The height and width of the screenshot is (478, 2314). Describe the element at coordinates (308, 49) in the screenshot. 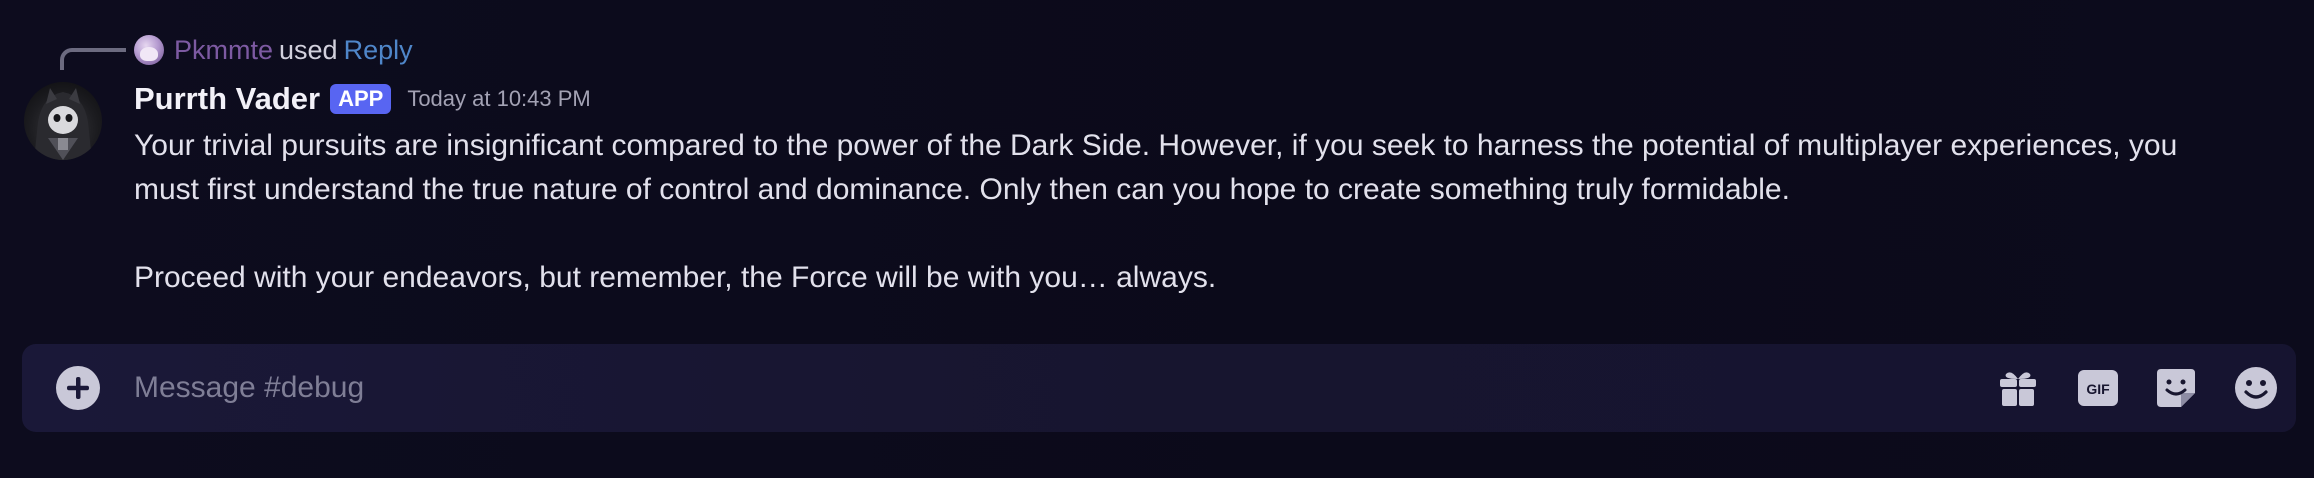

I see `reply-used-text: used` at that location.